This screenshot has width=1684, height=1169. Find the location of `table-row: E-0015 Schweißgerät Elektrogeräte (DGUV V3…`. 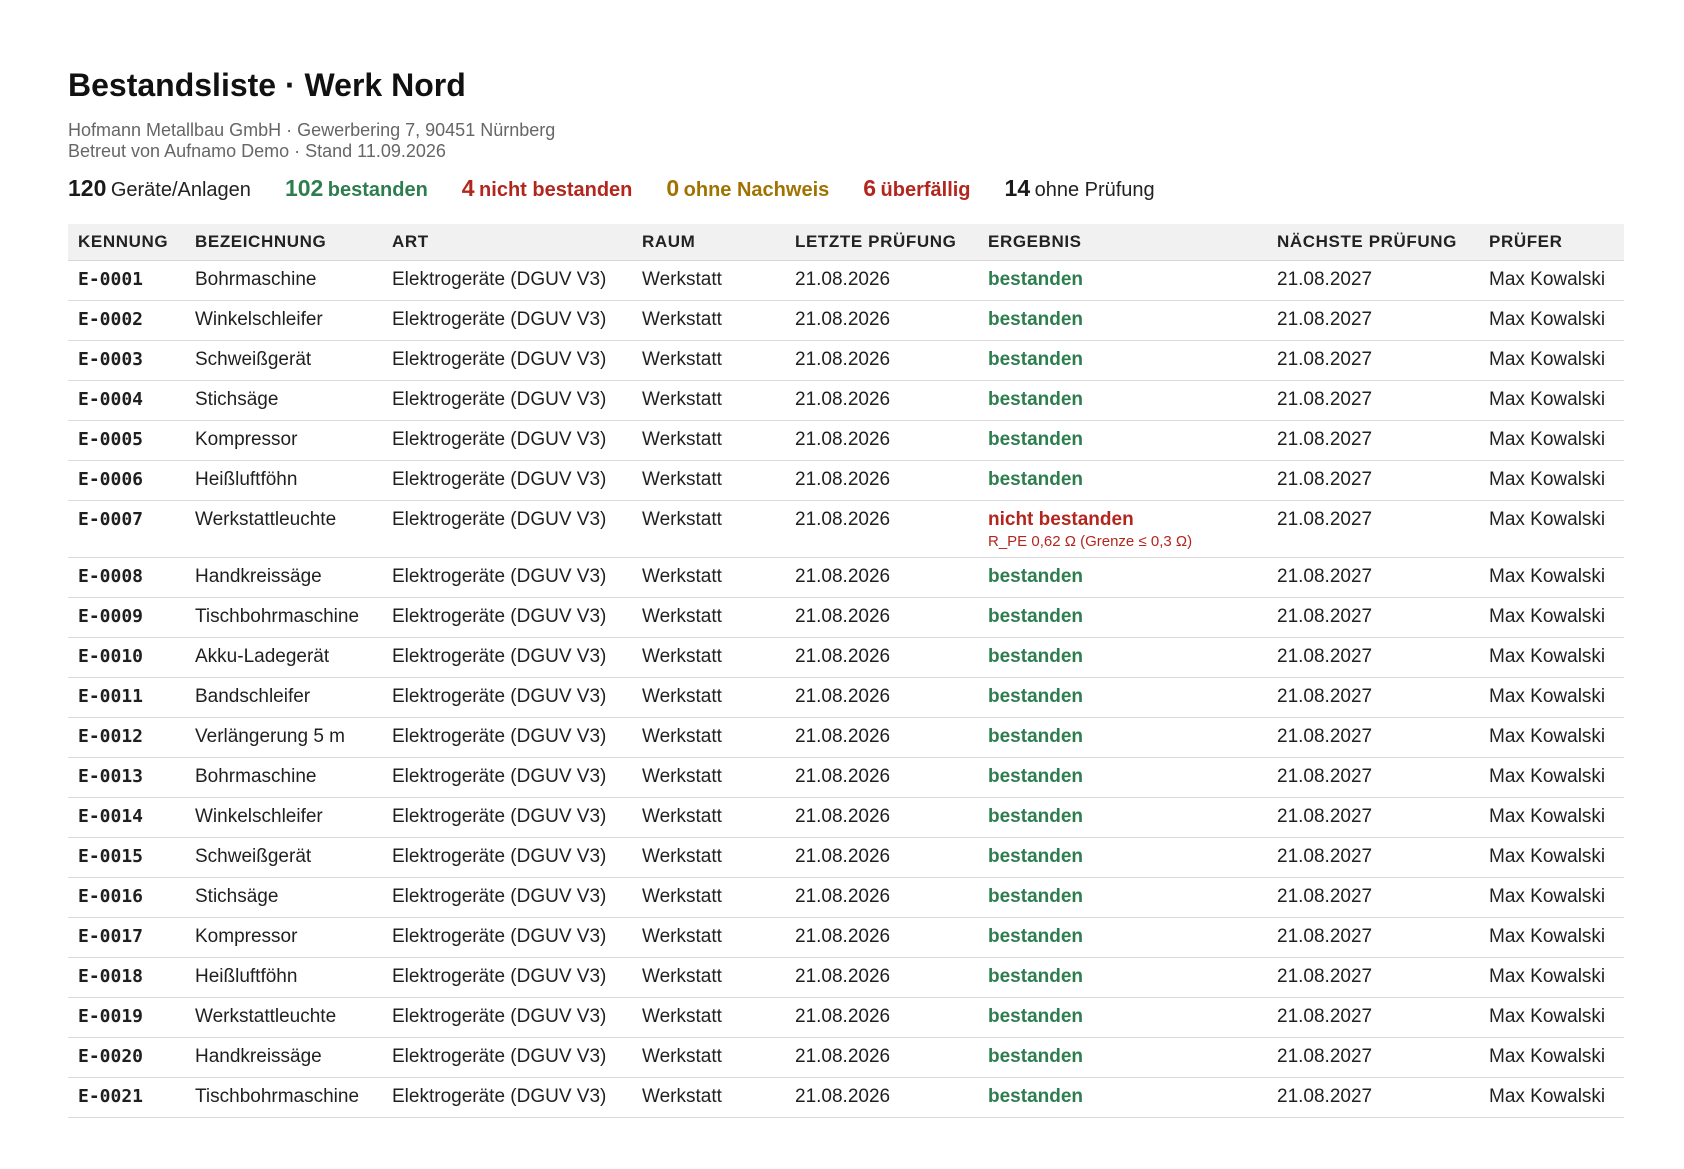

table-row: E-0015 Schweißgerät Elektrogeräte (DGUV V3… is located at coordinates (846, 857).